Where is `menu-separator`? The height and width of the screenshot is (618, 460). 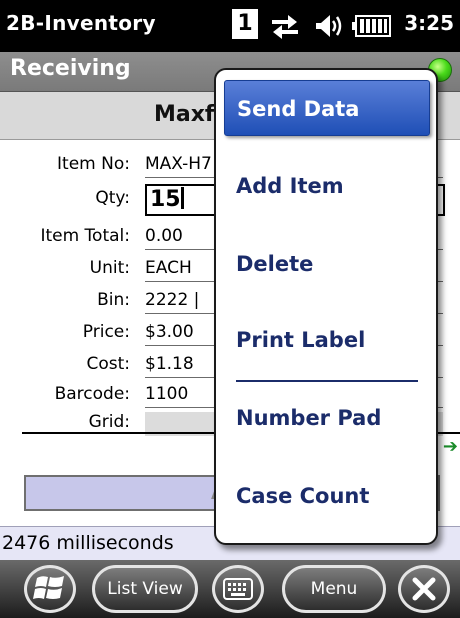 menu-separator is located at coordinates (327, 381).